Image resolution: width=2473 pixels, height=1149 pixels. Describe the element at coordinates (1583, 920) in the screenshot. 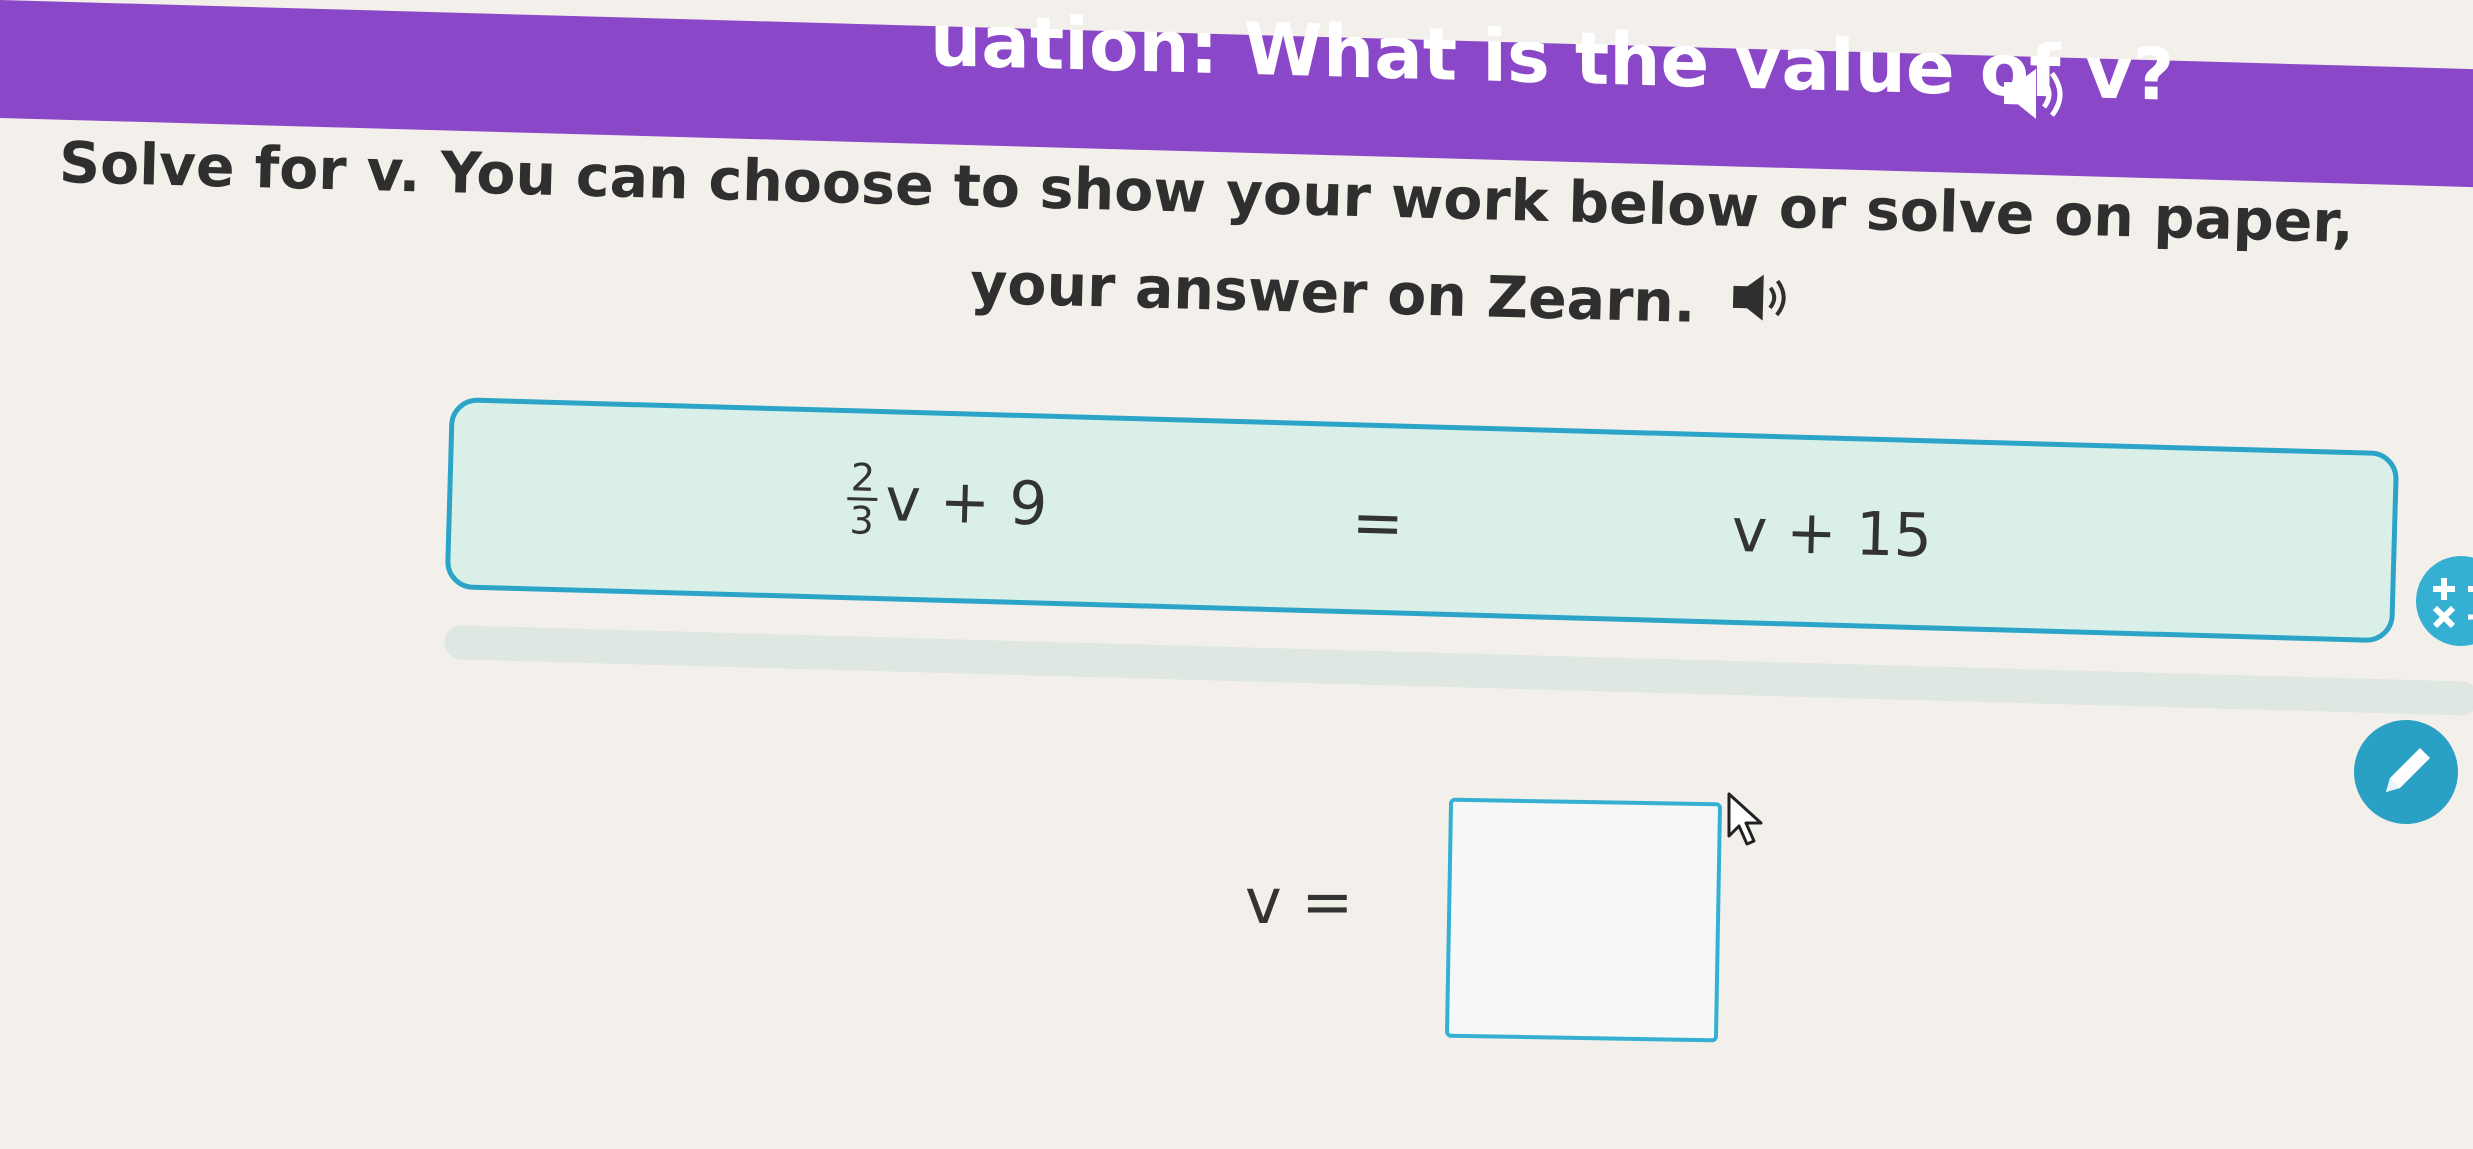

I see `answer-input` at that location.